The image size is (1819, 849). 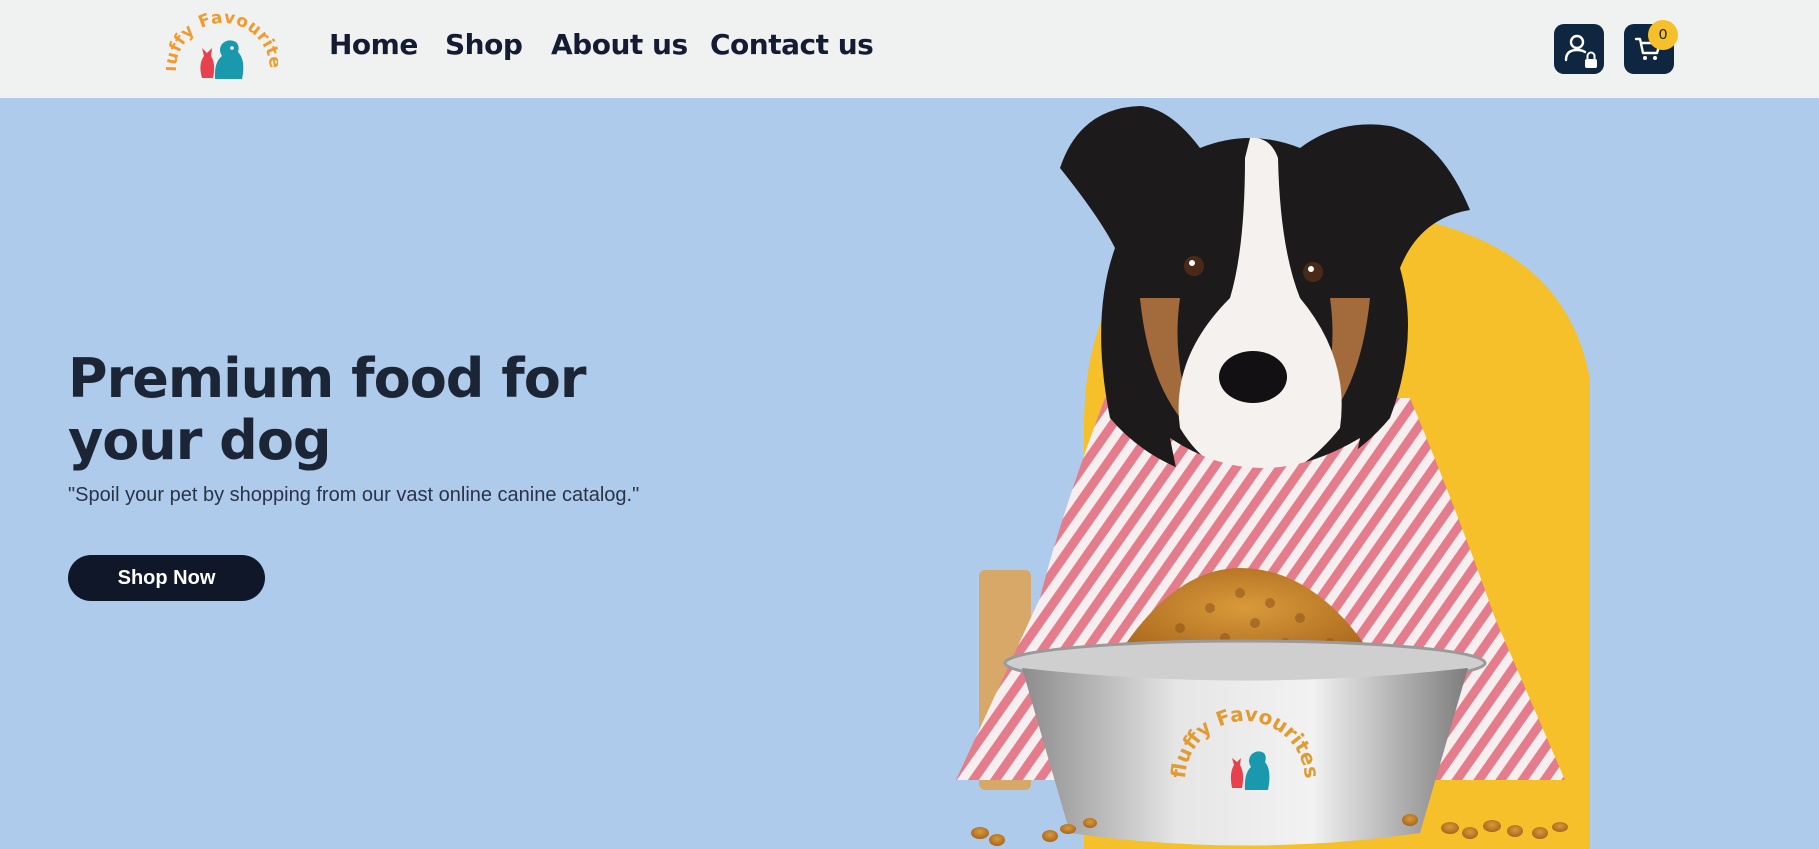 I want to click on nav-shop: Shop, so click(x=484, y=44).